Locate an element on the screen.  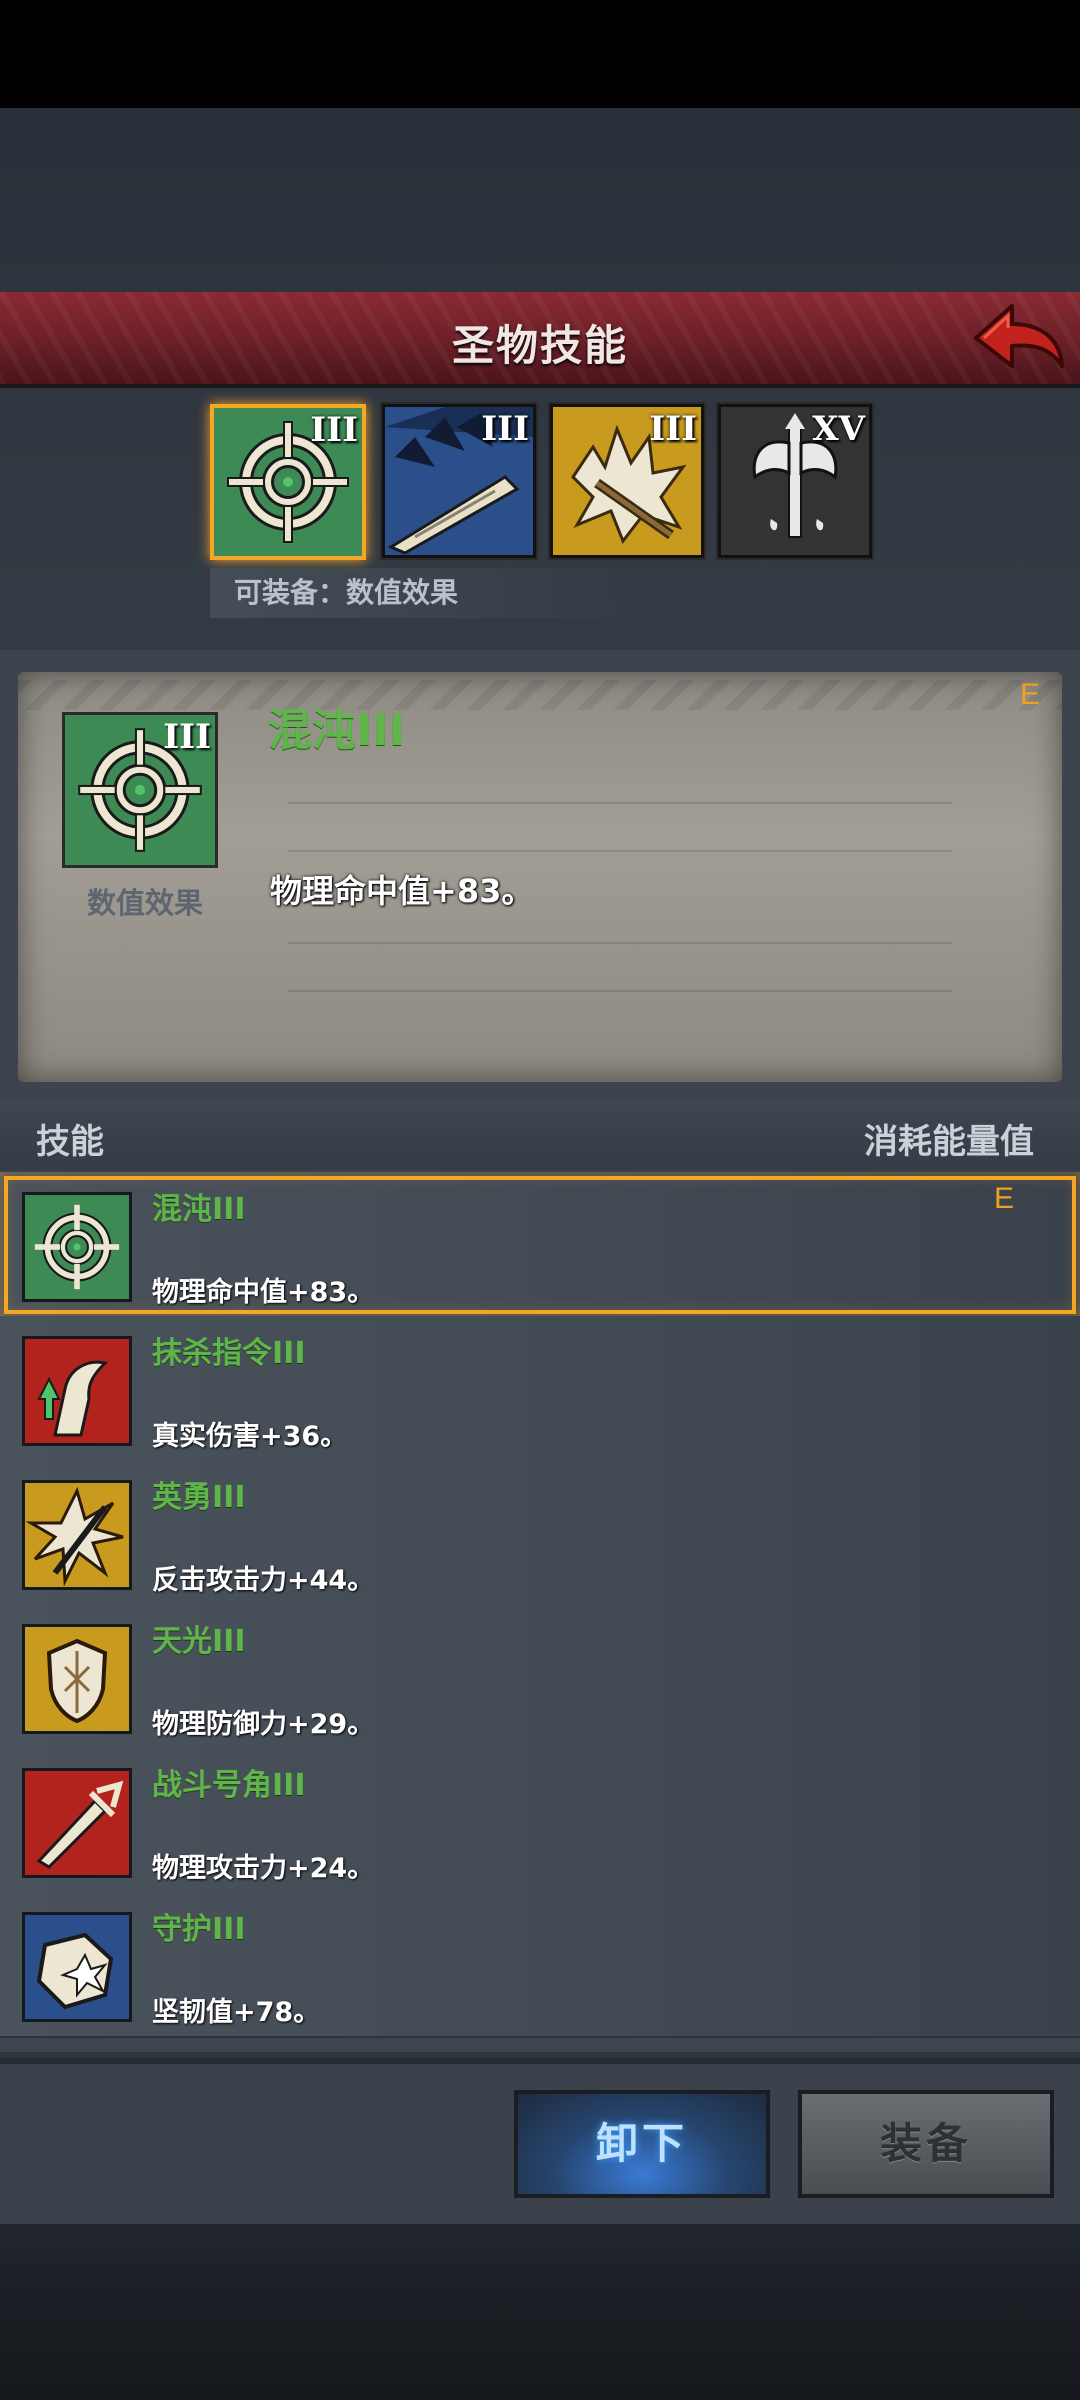
detail-type: 数值效果 is located at coordinates (144, 903).